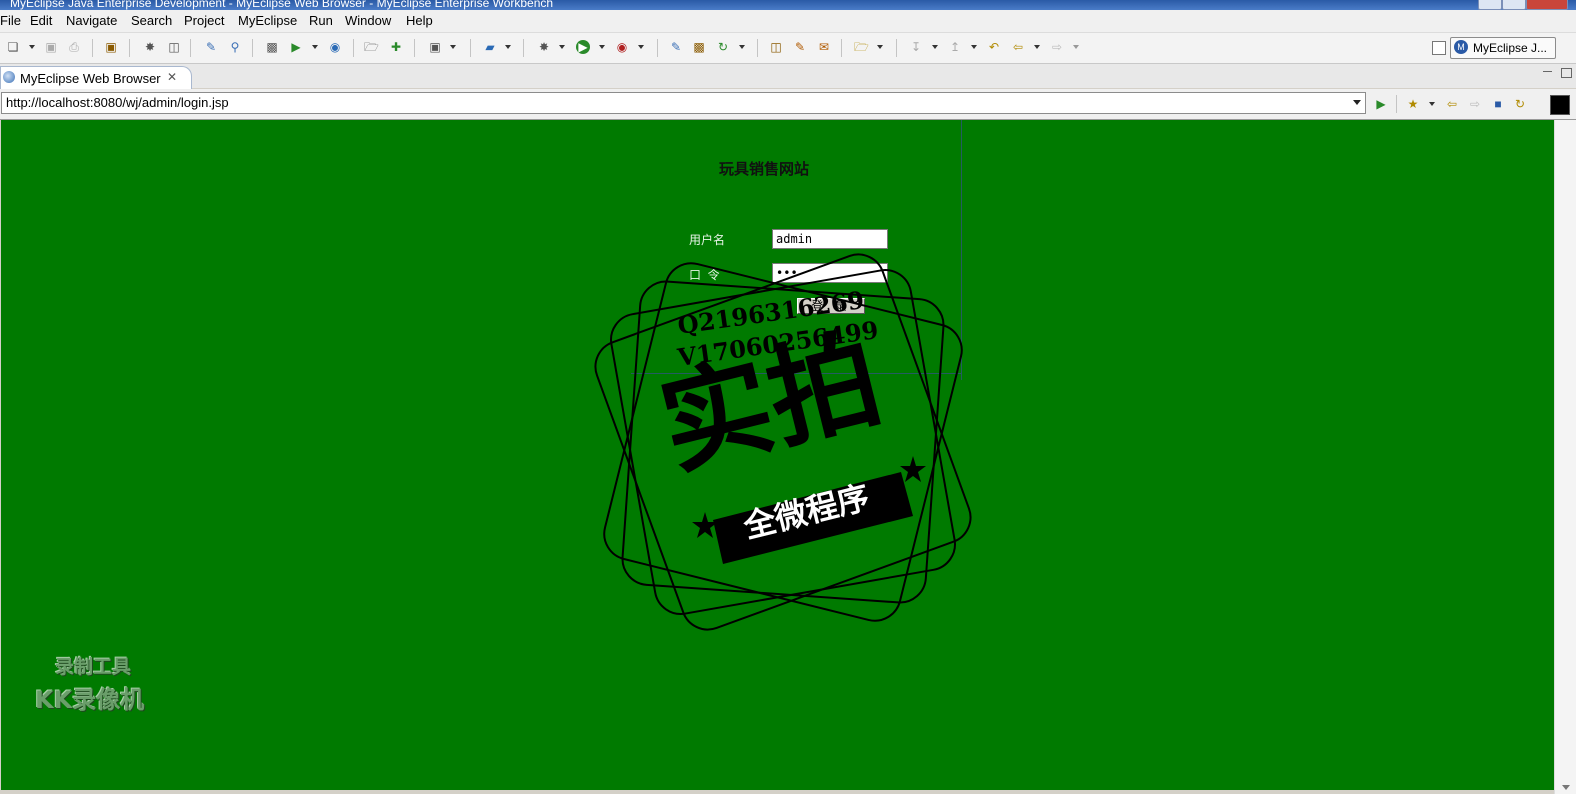  Describe the element at coordinates (204, 20) in the screenshot. I see `menu-project: Project` at that location.